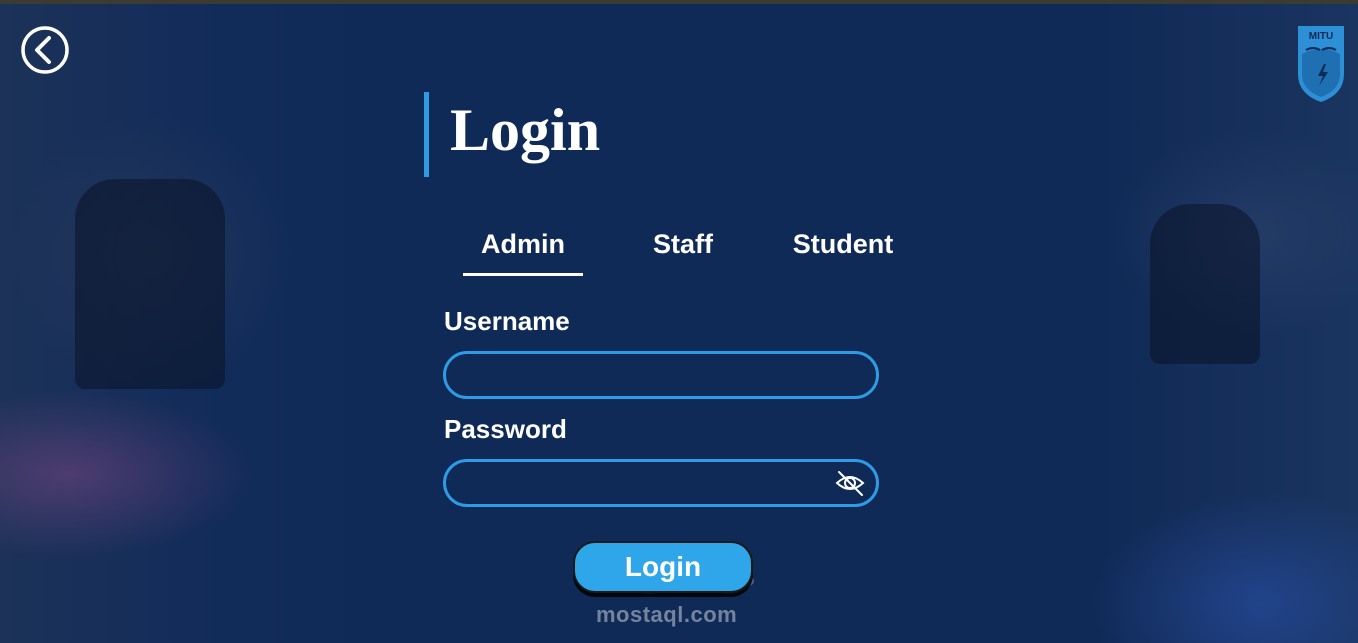  I want to click on tab-student: Student, so click(843, 252).